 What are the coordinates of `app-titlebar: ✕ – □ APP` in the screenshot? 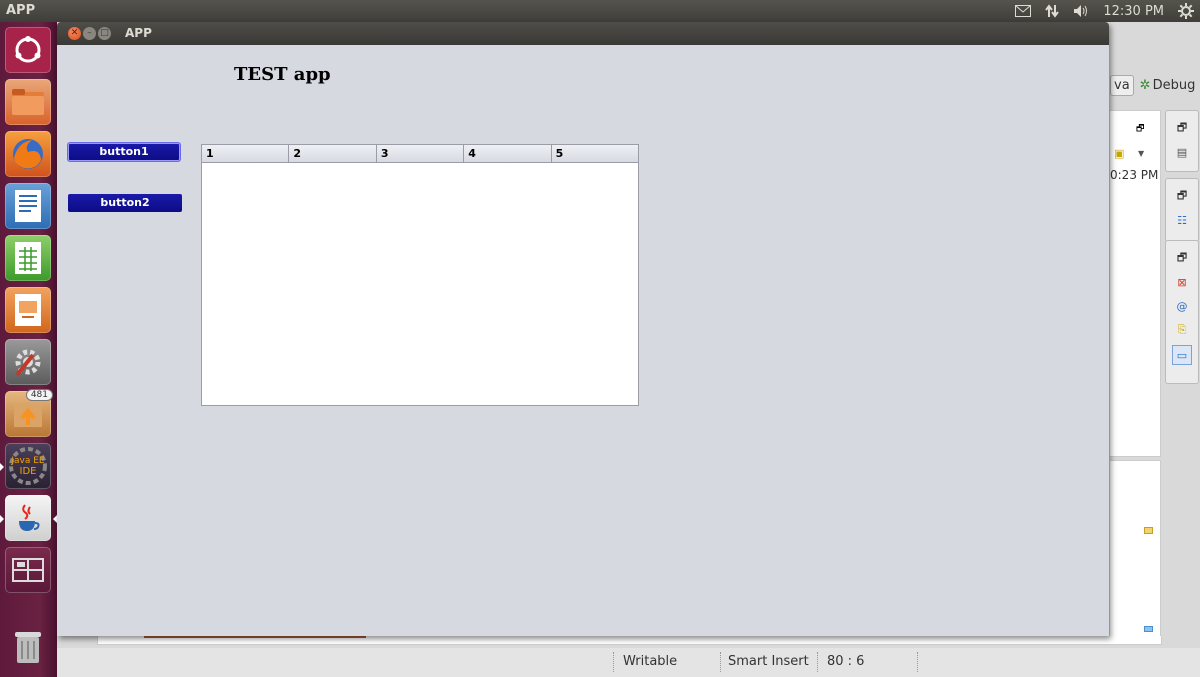 It's located at (583, 33).